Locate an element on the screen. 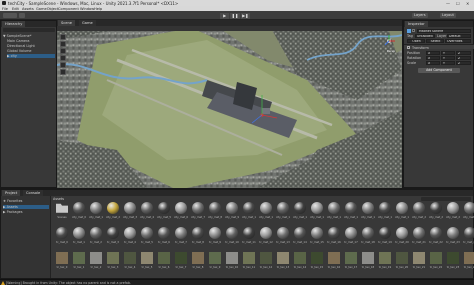 This screenshot has width=474, height=285. asset-item: tc_mat_22 is located at coordinates (436, 238).